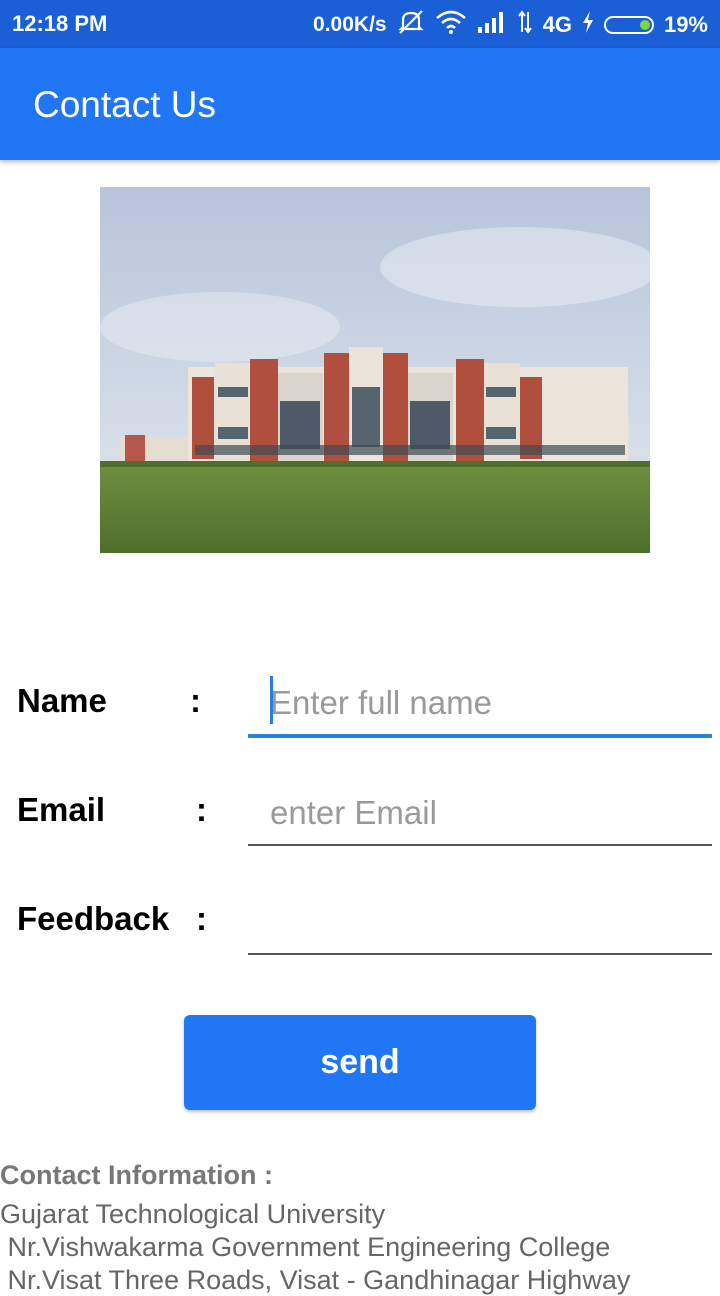 The height and width of the screenshot is (1296, 720). What do you see at coordinates (557, 24) in the screenshot?
I see `network-type: 4G` at bounding box center [557, 24].